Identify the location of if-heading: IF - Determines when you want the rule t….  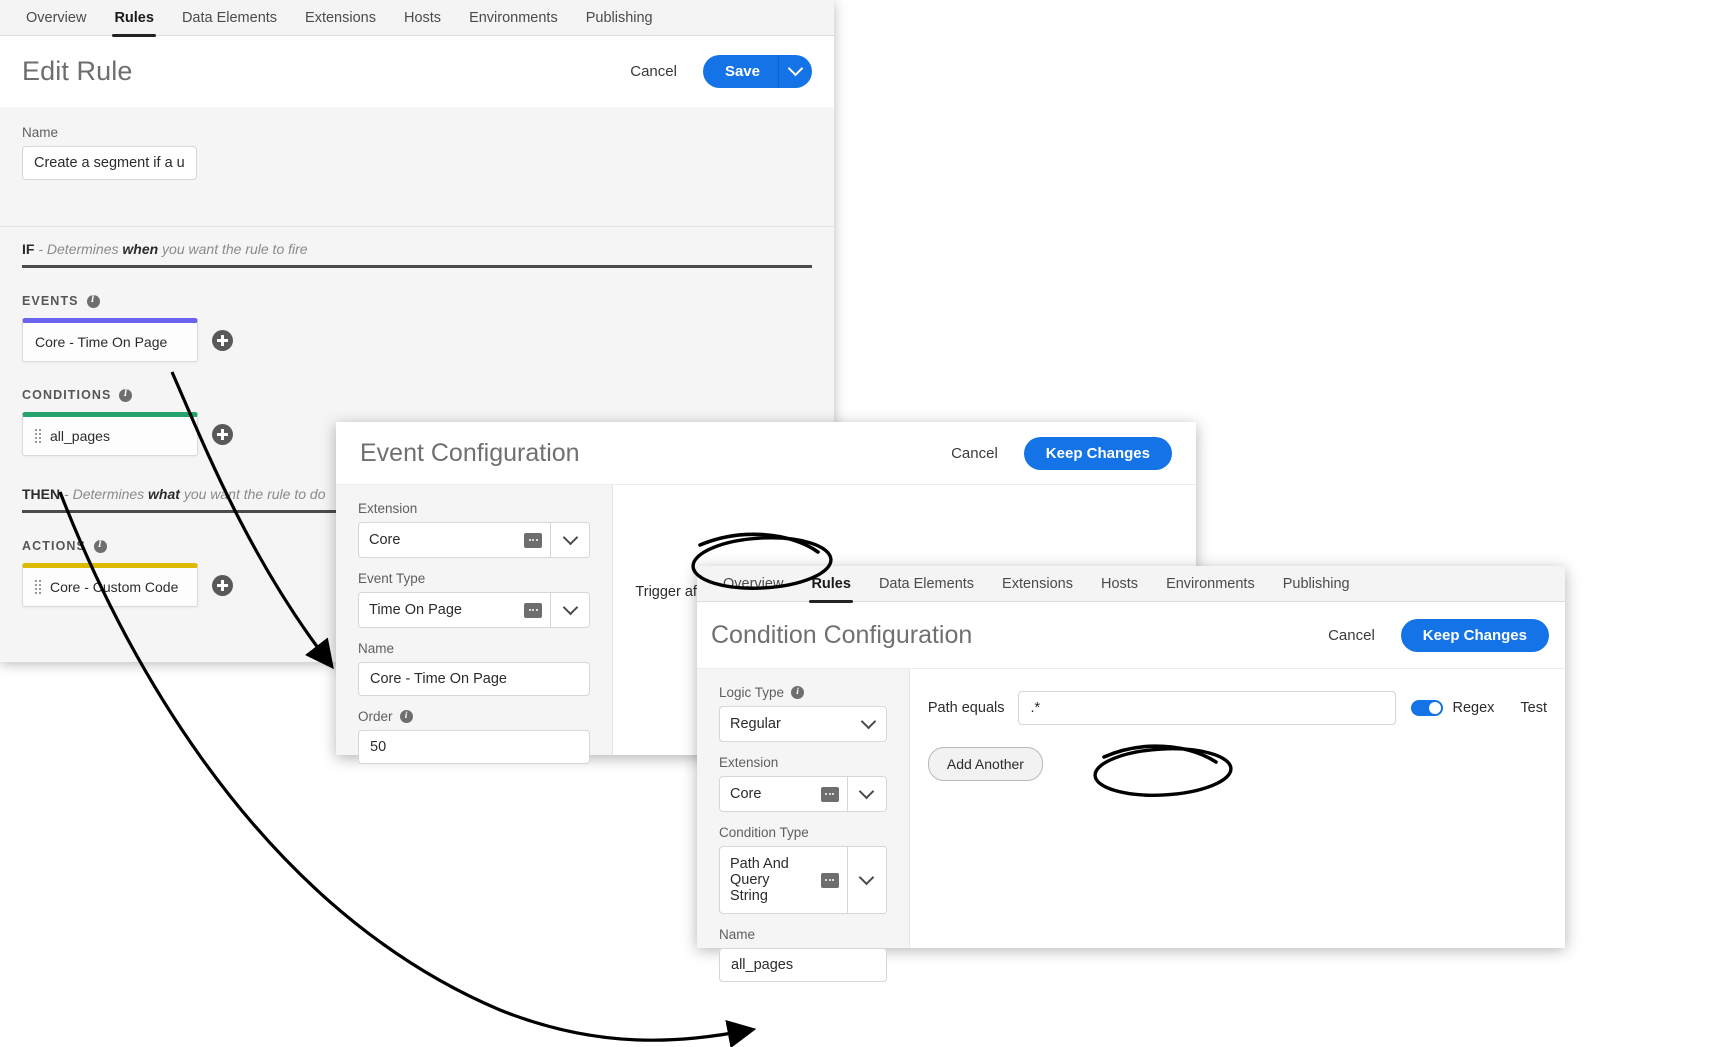
(417, 245).